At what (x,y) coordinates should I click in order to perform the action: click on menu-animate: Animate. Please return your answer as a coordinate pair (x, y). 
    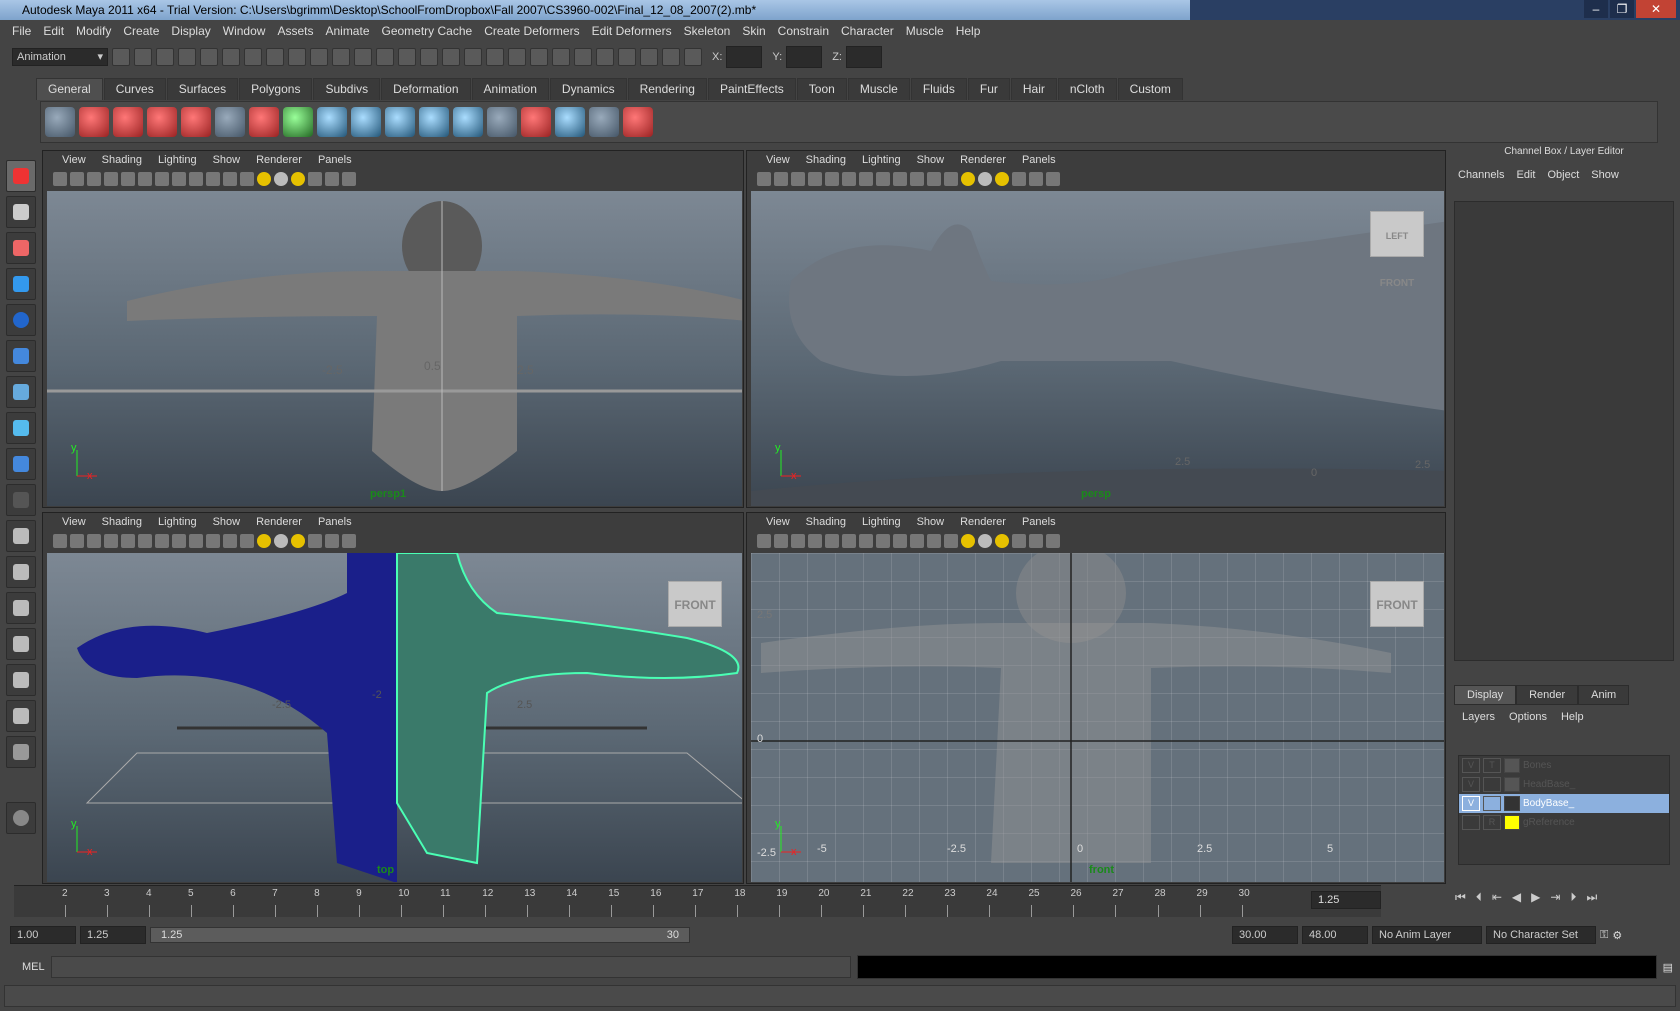
    Looking at the image, I should click on (347, 31).